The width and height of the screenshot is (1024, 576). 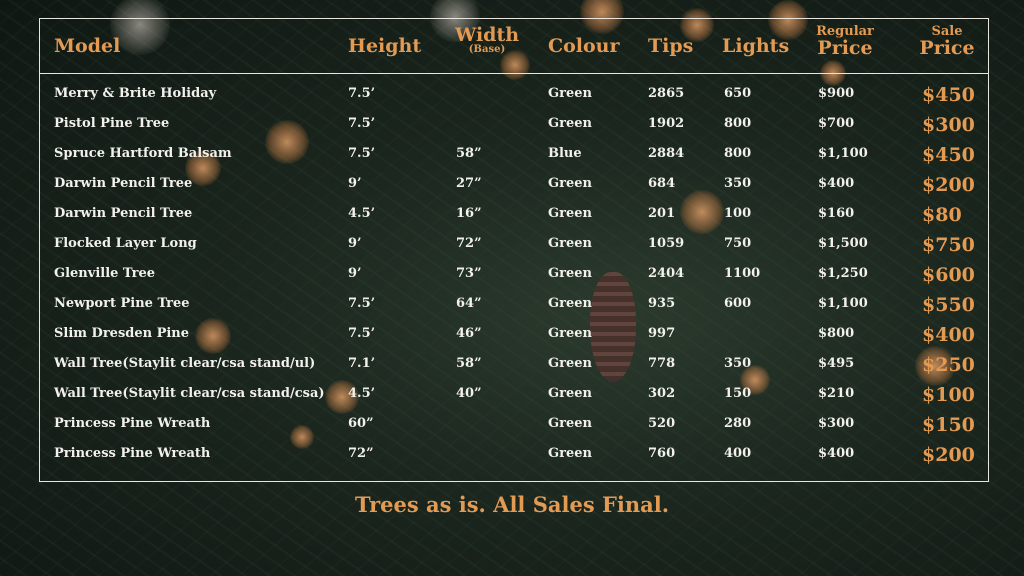 What do you see at coordinates (836, 123) in the screenshot?
I see `cell-regular-price: $700` at bounding box center [836, 123].